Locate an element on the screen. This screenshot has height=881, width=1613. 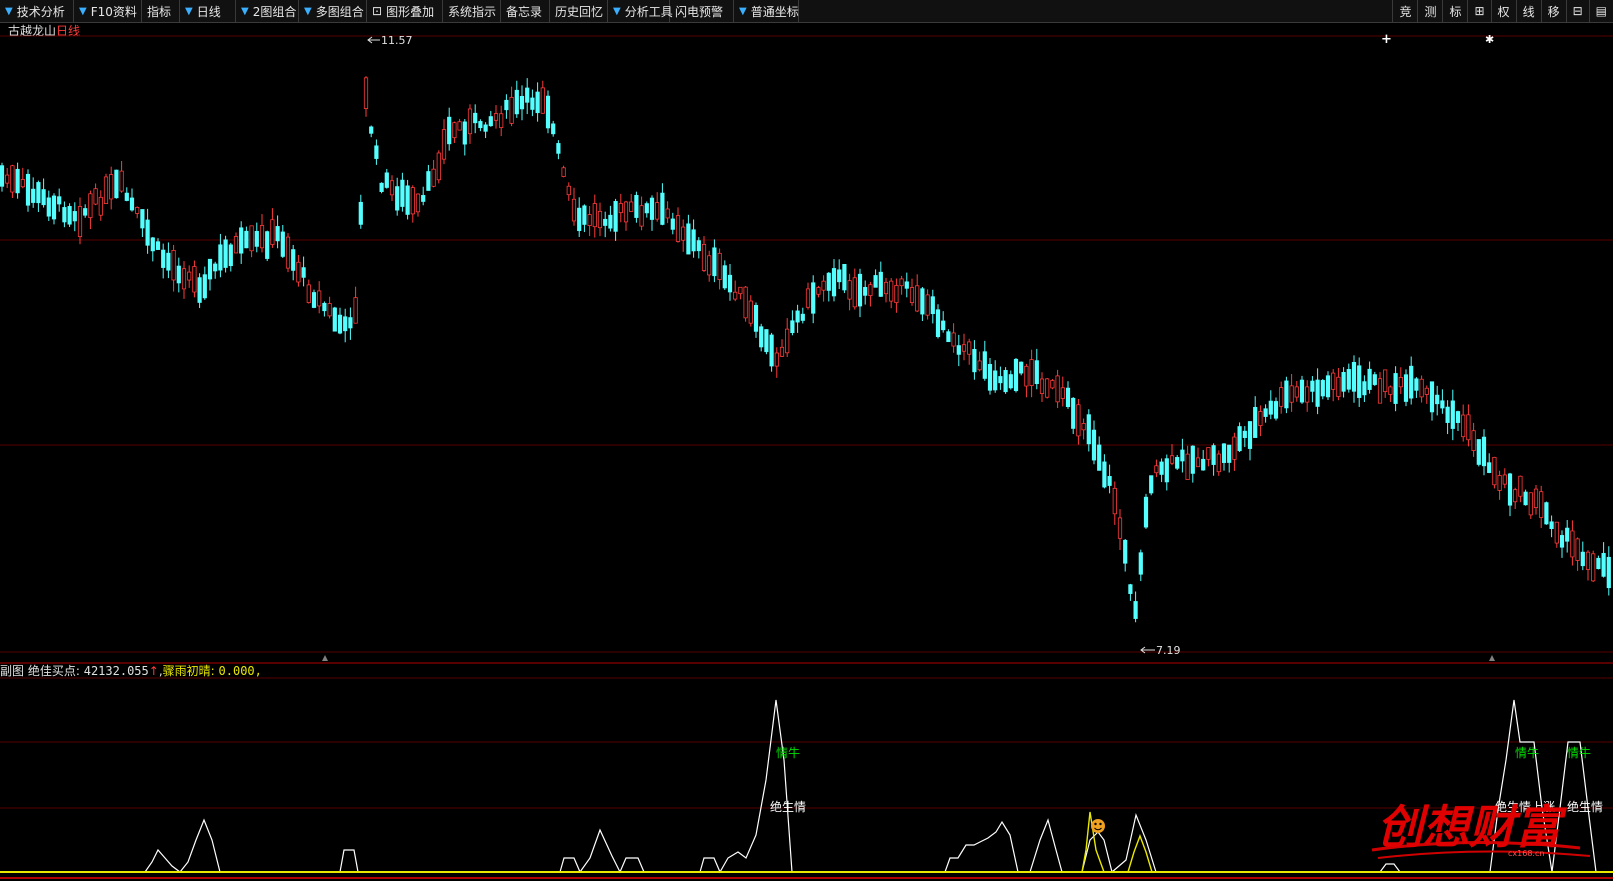
price-high-label: 11.57 is located at coordinates (397, 40).